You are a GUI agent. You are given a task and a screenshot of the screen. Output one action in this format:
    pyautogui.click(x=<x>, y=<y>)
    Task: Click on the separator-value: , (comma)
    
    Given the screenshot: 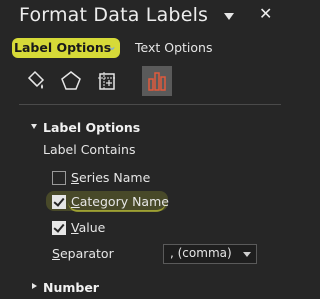 What is the action you would take?
    pyautogui.click(x=201, y=253)
    